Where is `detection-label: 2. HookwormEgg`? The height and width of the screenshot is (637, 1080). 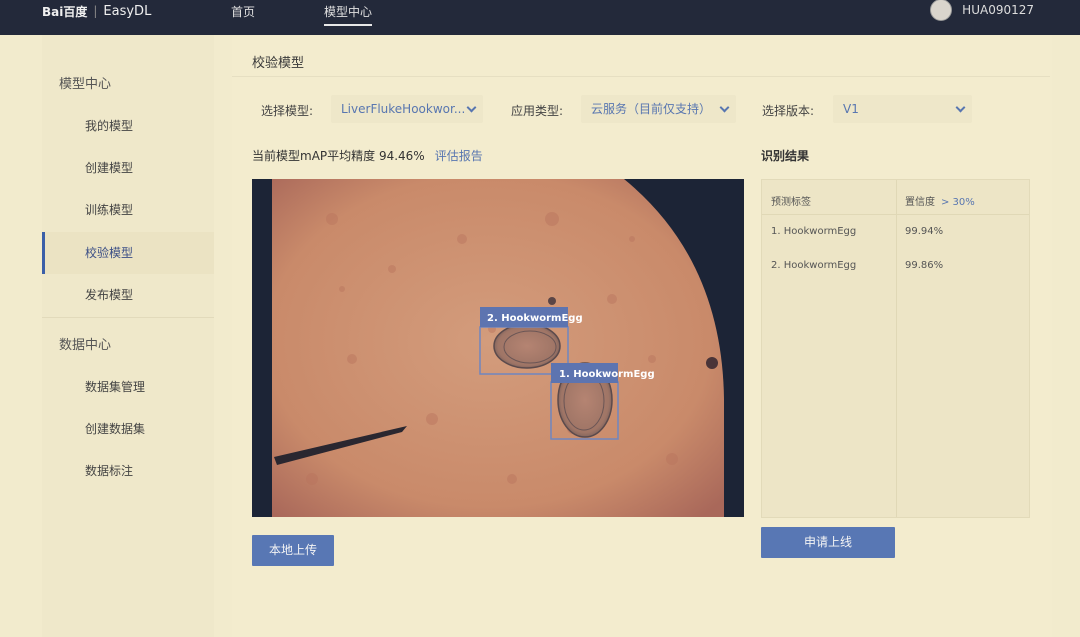
detection-label: 2. HookwormEgg is located at coordinates (535, 318).